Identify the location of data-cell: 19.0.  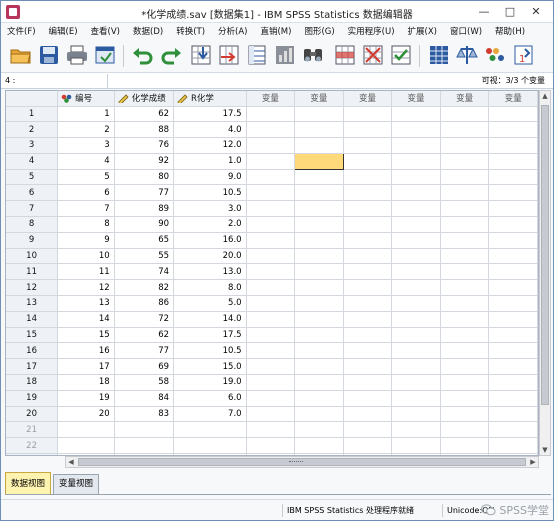
(210, 382).